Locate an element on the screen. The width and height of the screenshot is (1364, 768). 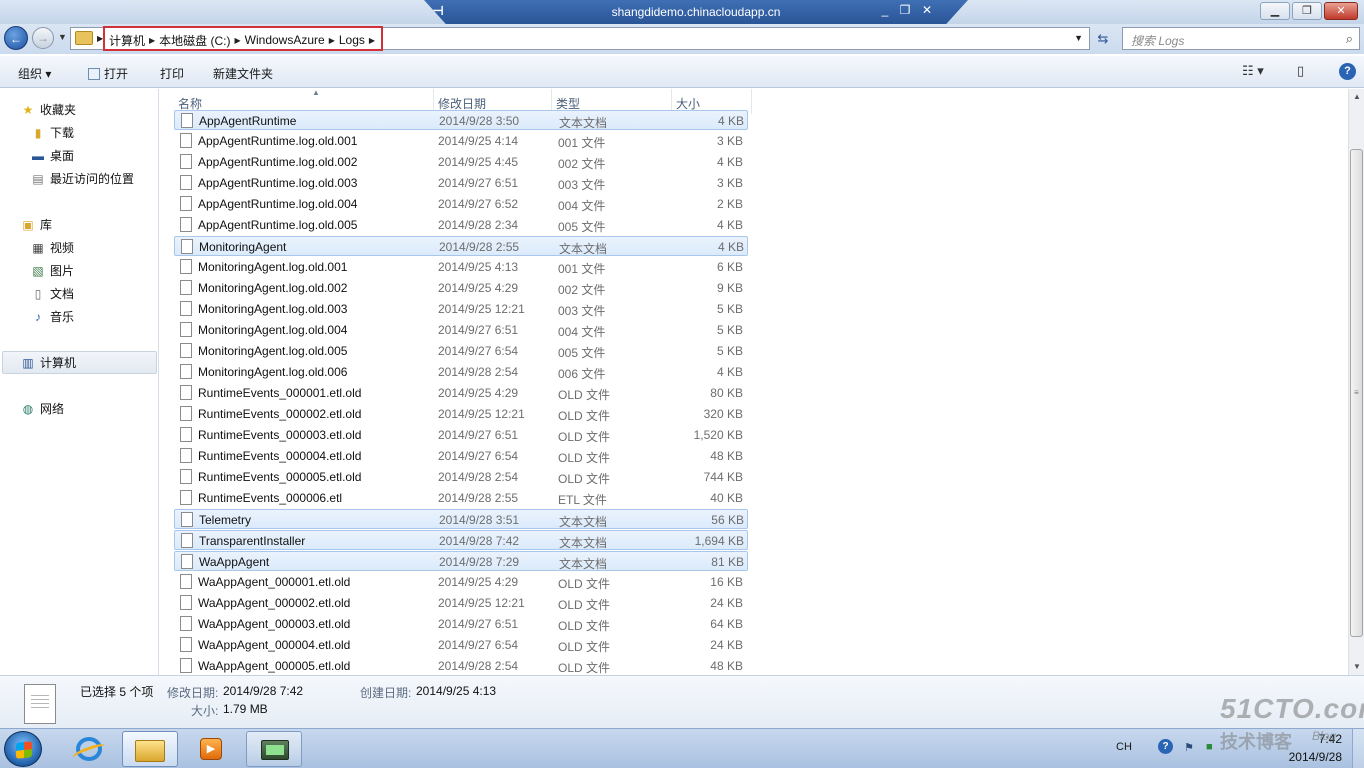
rdp-minimize-button: _ is located at coordinates (885, 10).